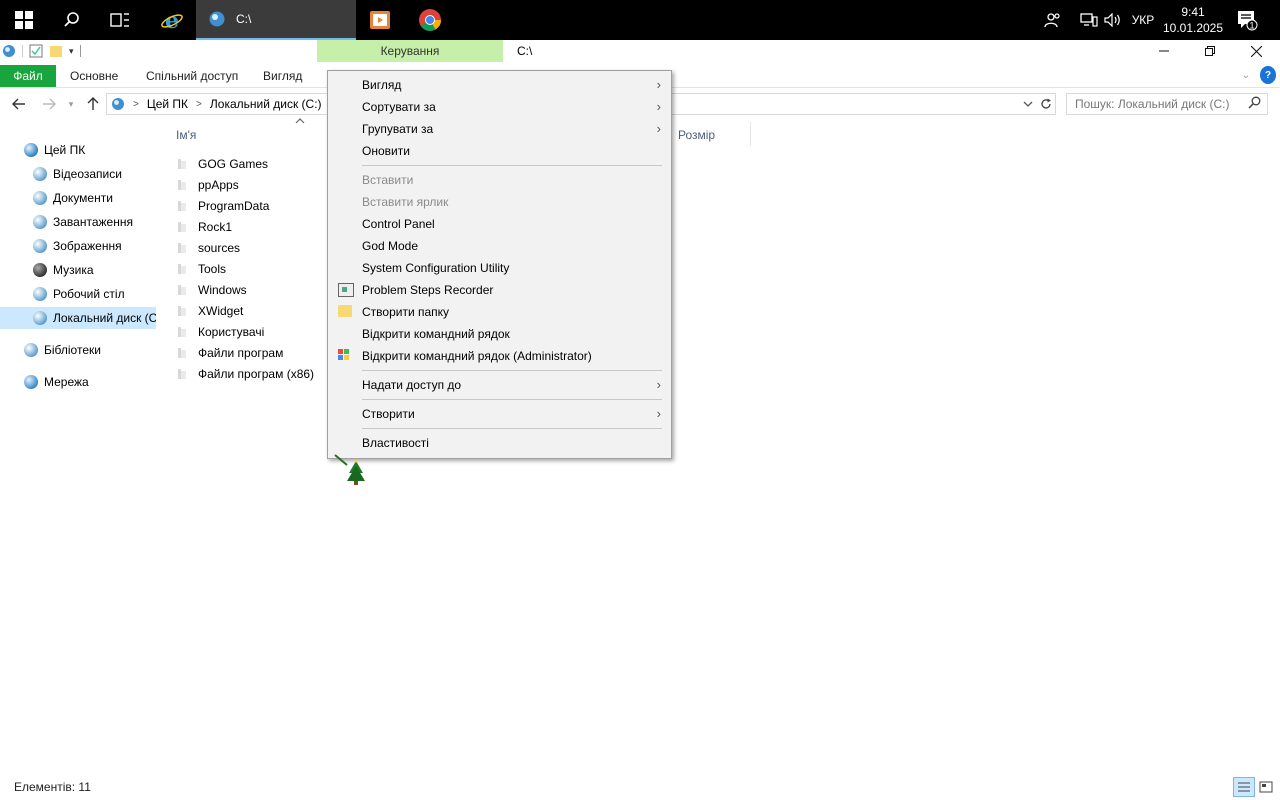 The height and width of the screenshot is (800, 1280). Describe the element at coordinates (499, 443) in the screenshot. I see `menu-item-properties: Властивості` at that location.